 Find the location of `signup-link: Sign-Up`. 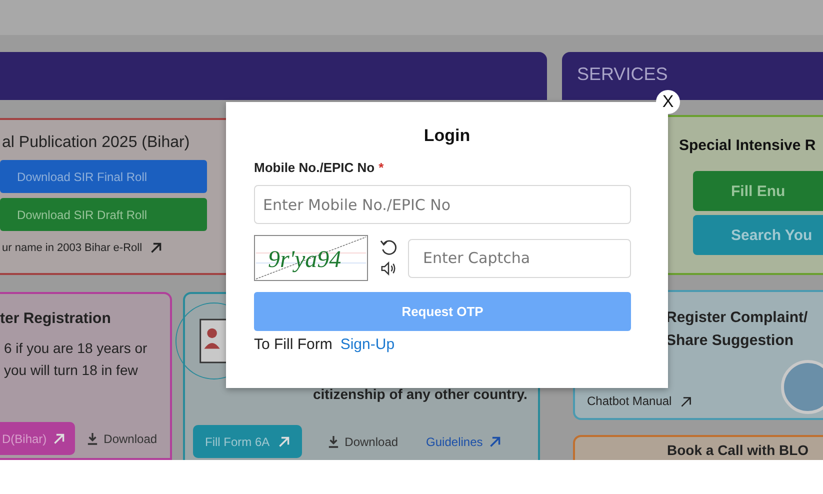

signup-link: Sign-Up is located at coordinates (367, 344).